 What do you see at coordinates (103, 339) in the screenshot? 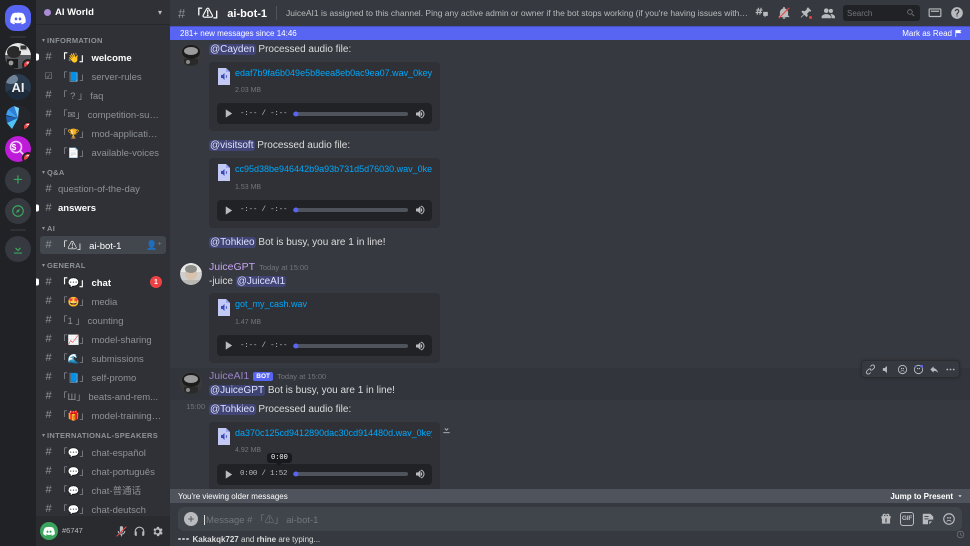
I see `sidebar-channel-model-sharing: # 「📈」 model-sharing` at bounding box center [103, 339].